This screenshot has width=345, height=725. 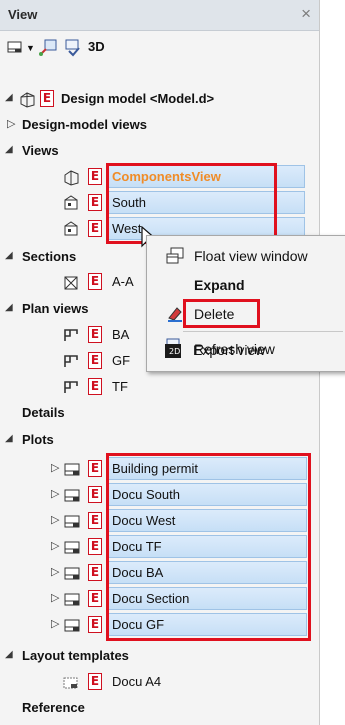 What do you see at coordinates (159, 151) in the screenshot?
I see `tree-views-group: ◢ Views` at bounding box center [159, 151].